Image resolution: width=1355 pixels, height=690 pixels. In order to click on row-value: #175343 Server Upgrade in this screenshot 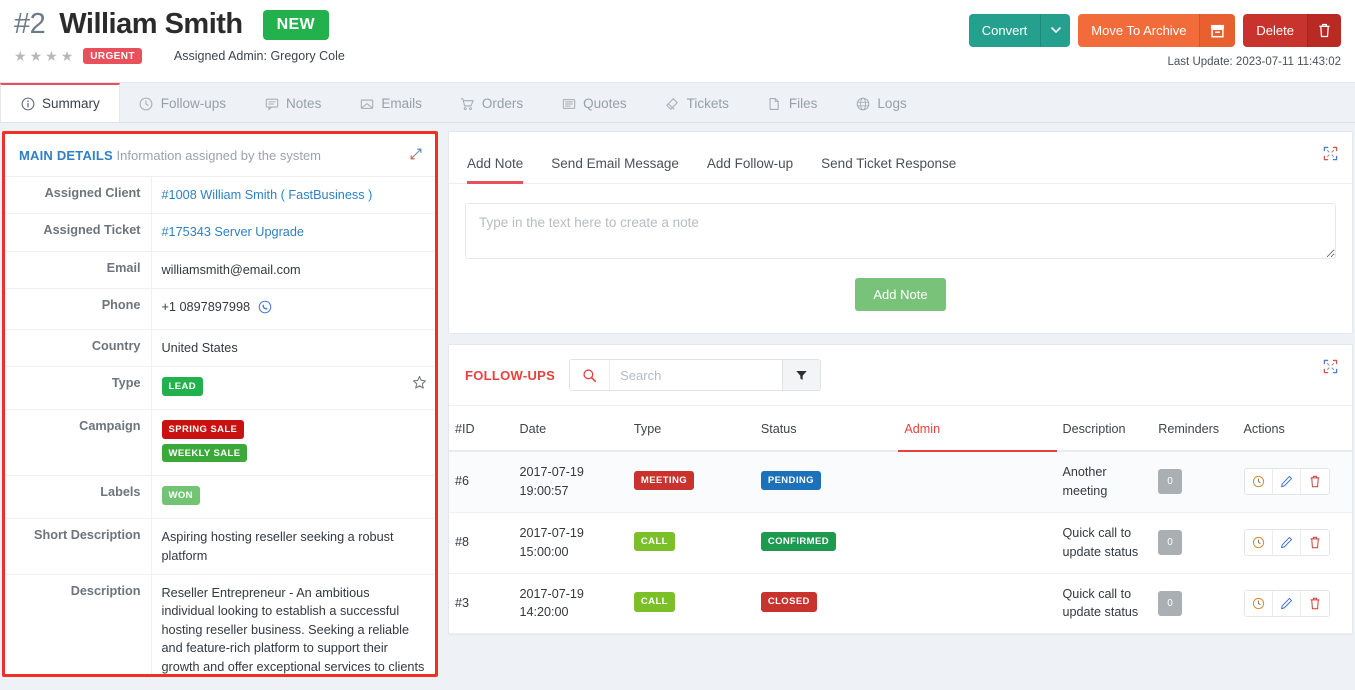, I will do `click(293, 232)`.